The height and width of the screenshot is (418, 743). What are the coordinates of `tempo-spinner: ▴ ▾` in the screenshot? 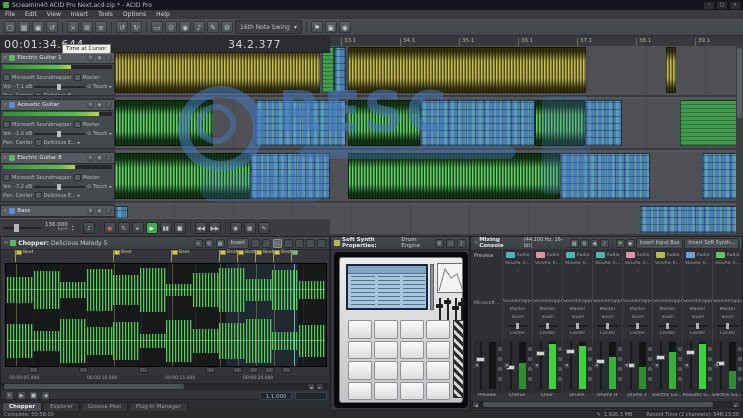 It's located at (73, 227).